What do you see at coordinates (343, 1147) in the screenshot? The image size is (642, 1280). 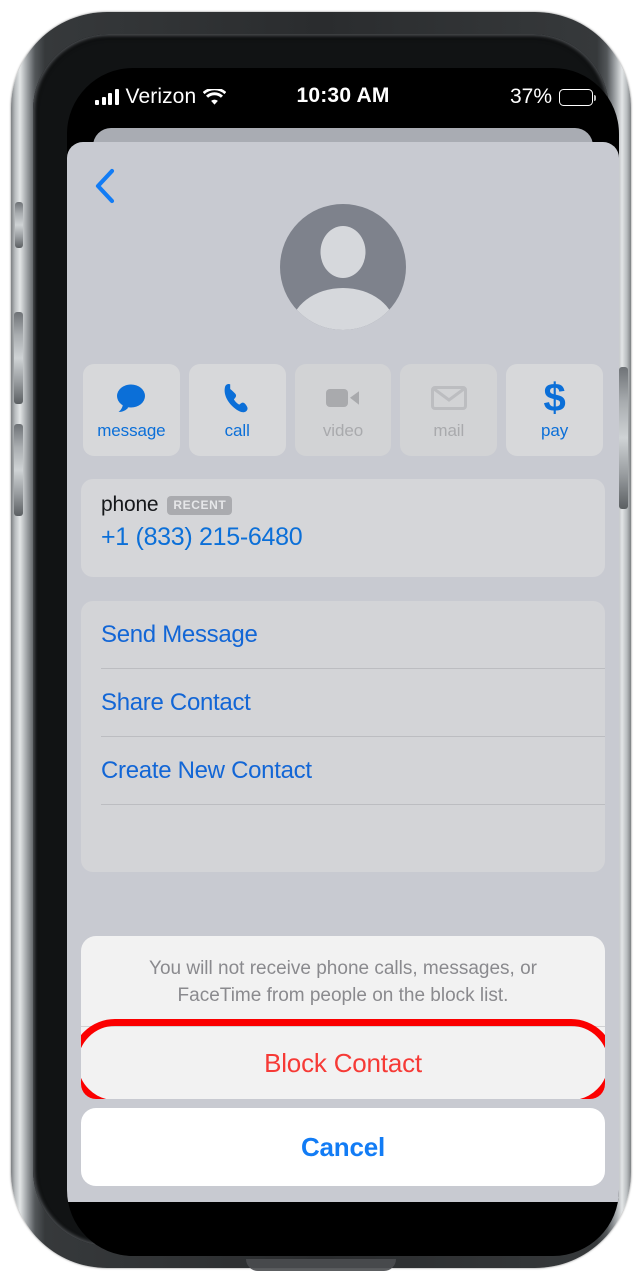 I see `cancel-button: Cancel` at bounding box center [343, 1147].